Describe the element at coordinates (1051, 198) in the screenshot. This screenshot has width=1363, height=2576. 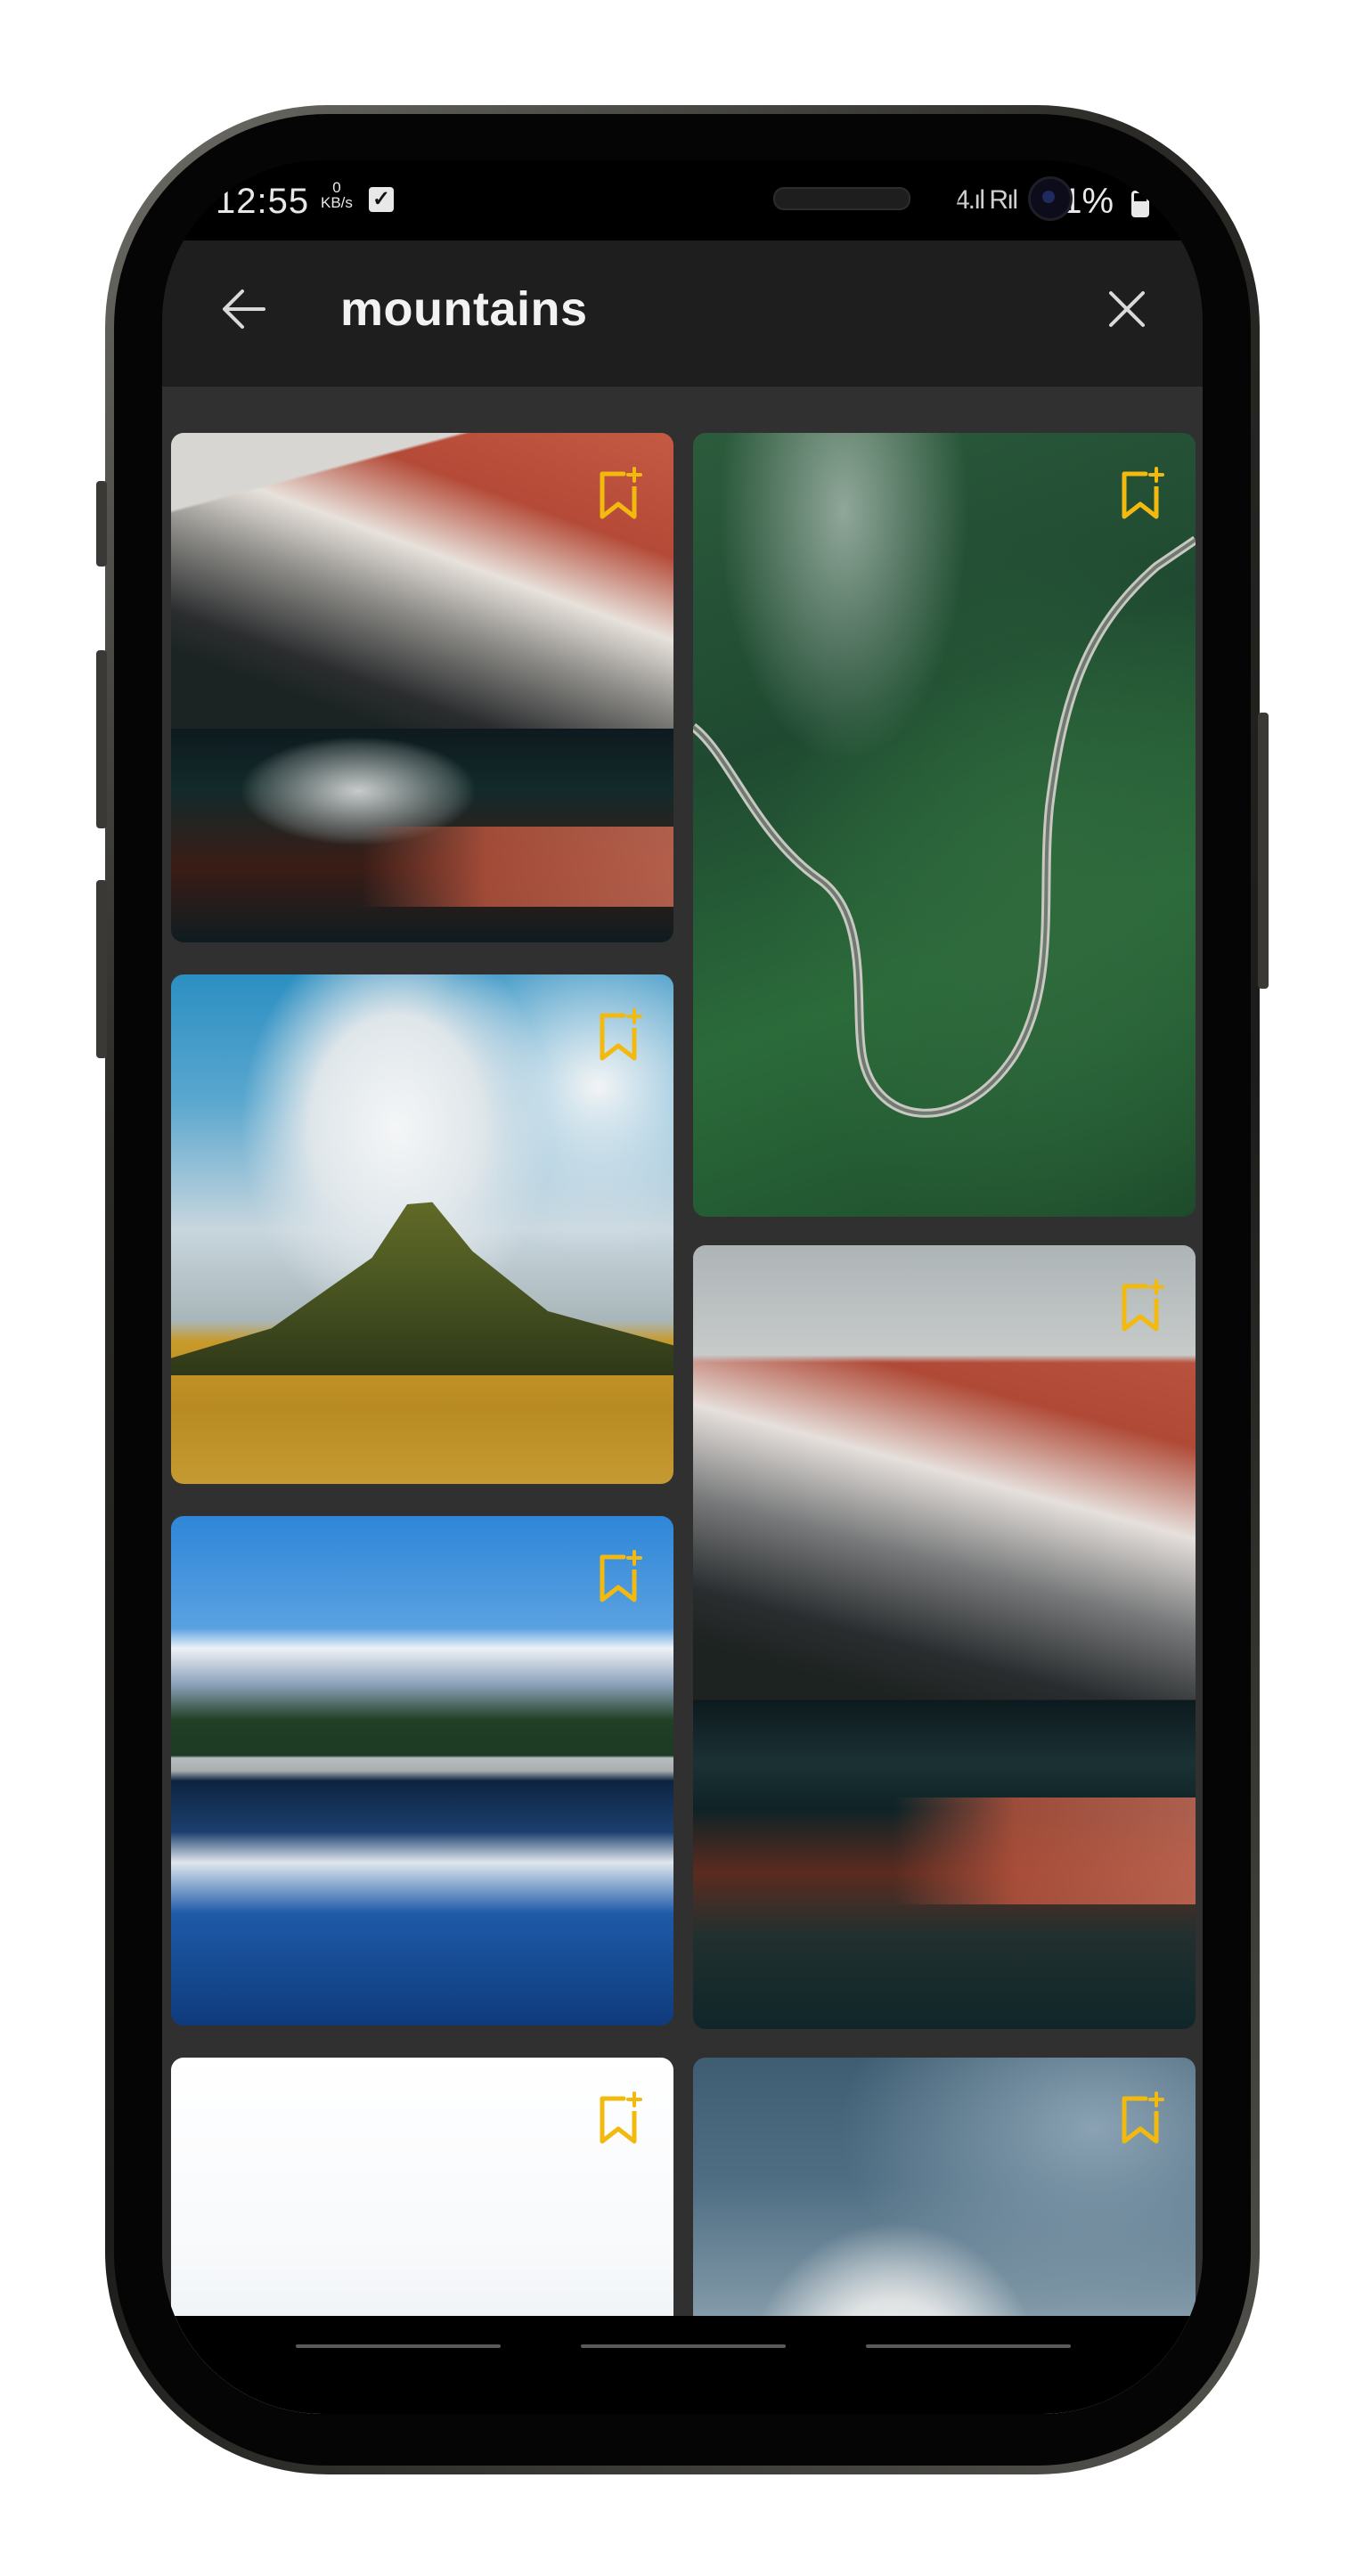
I see `front-camera` at that location.